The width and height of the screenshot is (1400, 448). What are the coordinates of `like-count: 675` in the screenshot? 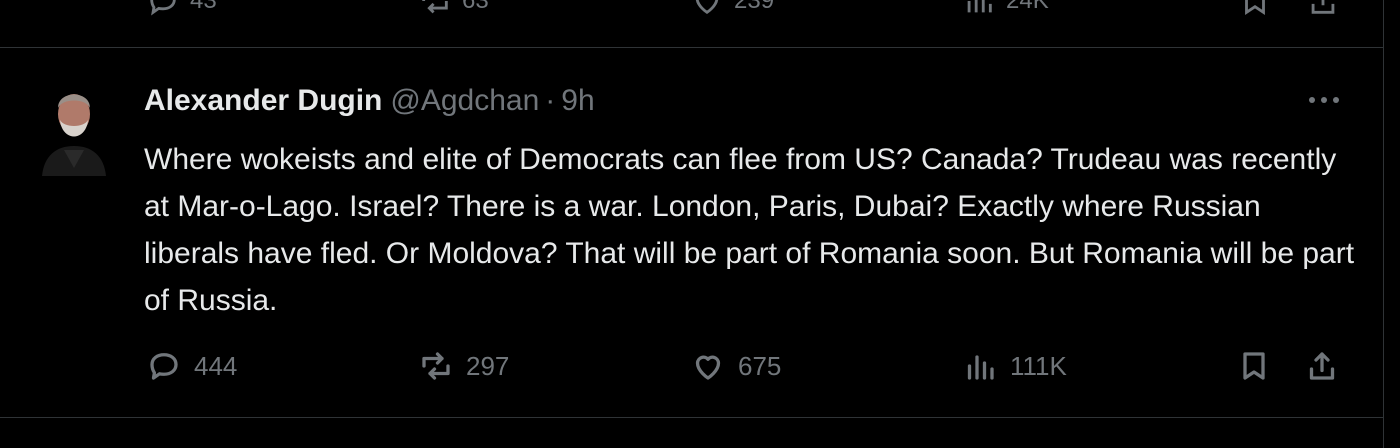 It's located at (760, 365).